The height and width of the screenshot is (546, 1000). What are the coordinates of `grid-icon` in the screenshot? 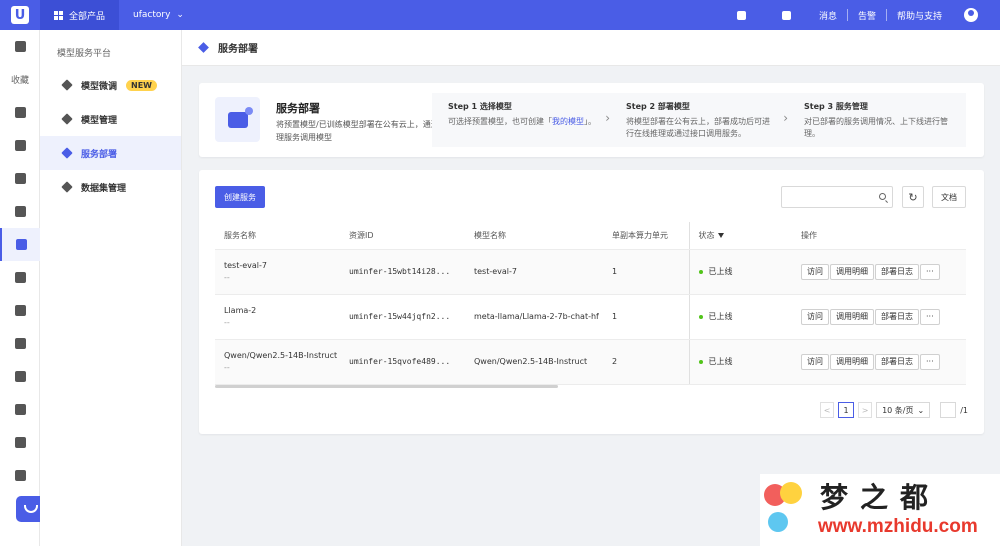 It's located at (58, 15).